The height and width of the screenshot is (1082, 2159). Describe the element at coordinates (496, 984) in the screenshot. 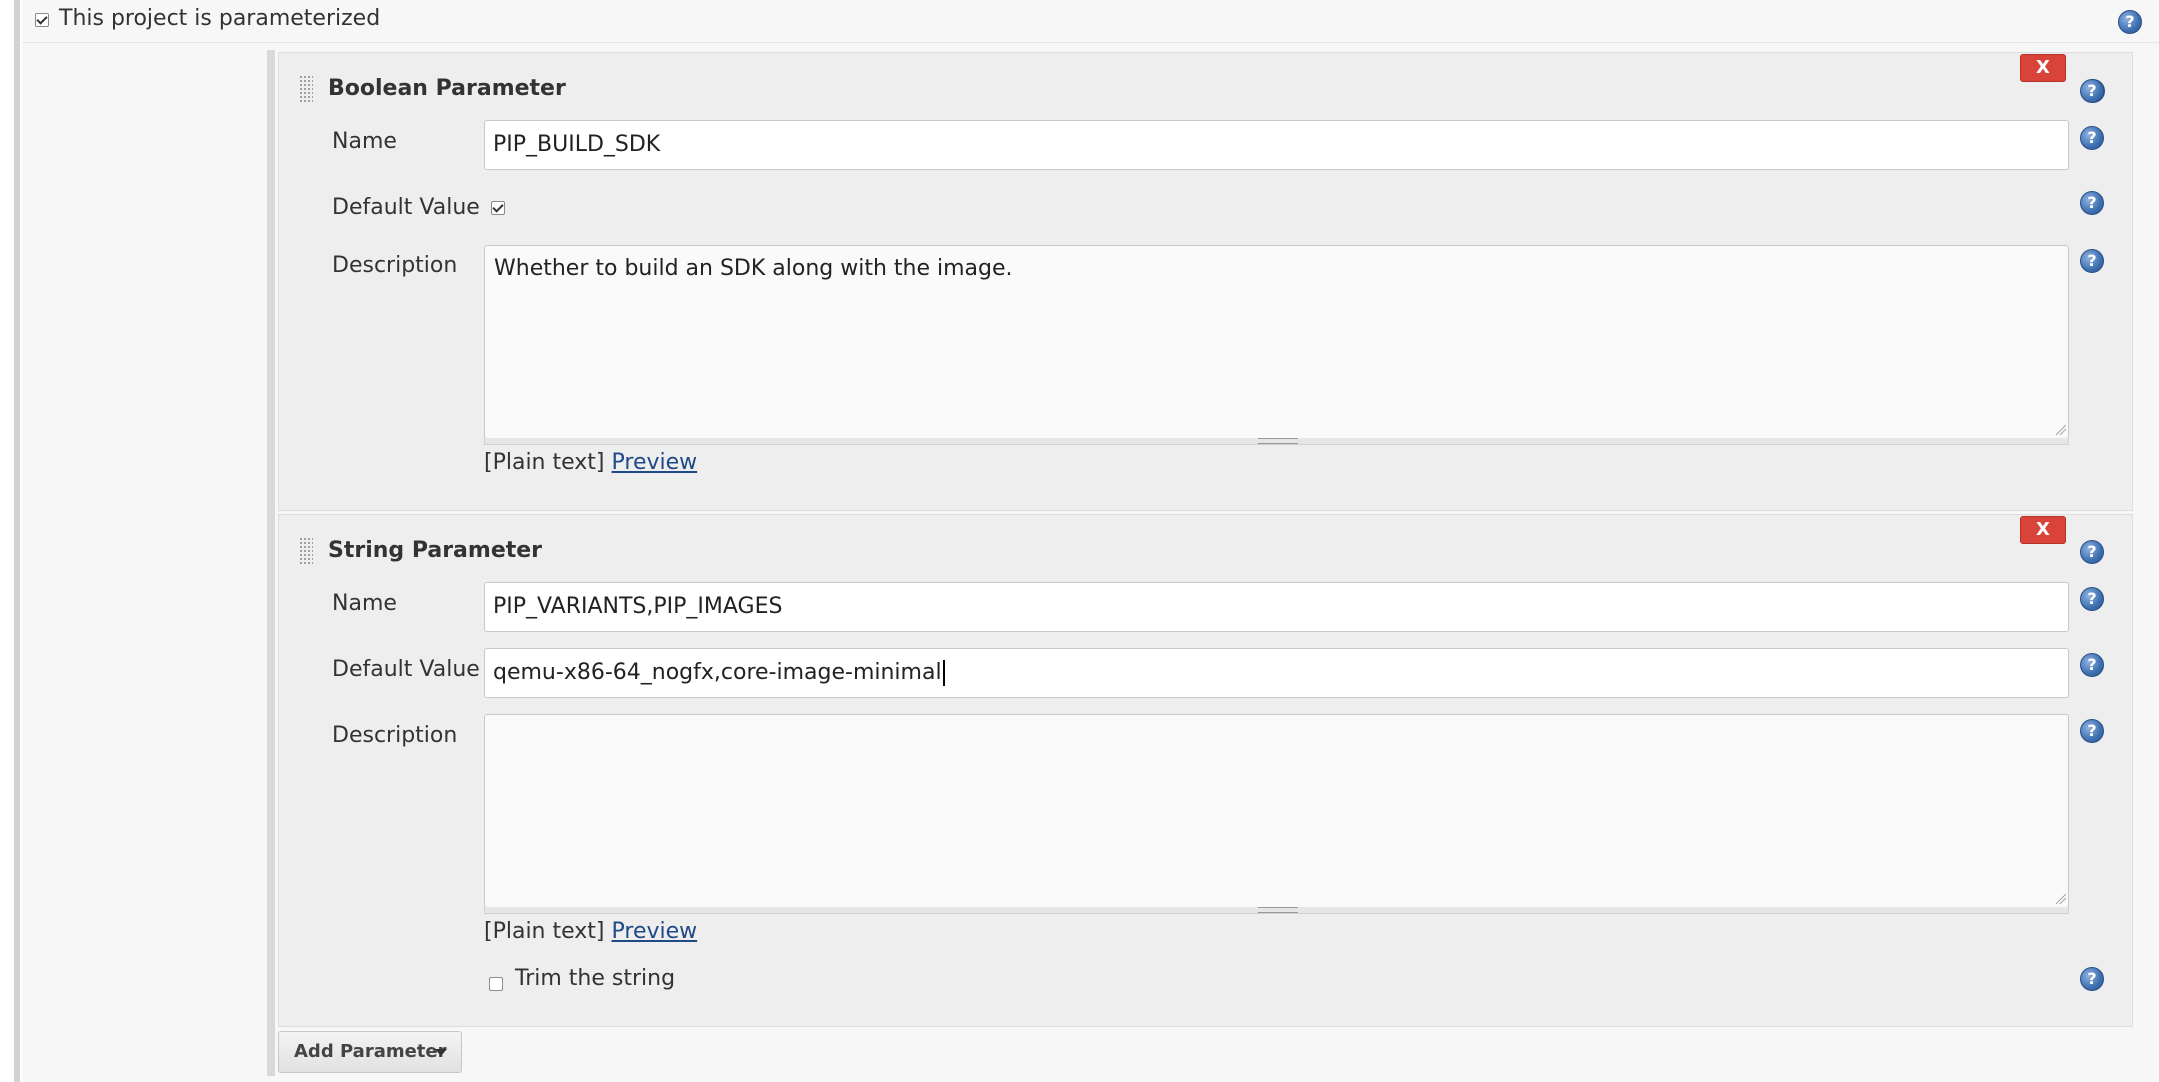

I see `trim-string-checkbox` at that location.